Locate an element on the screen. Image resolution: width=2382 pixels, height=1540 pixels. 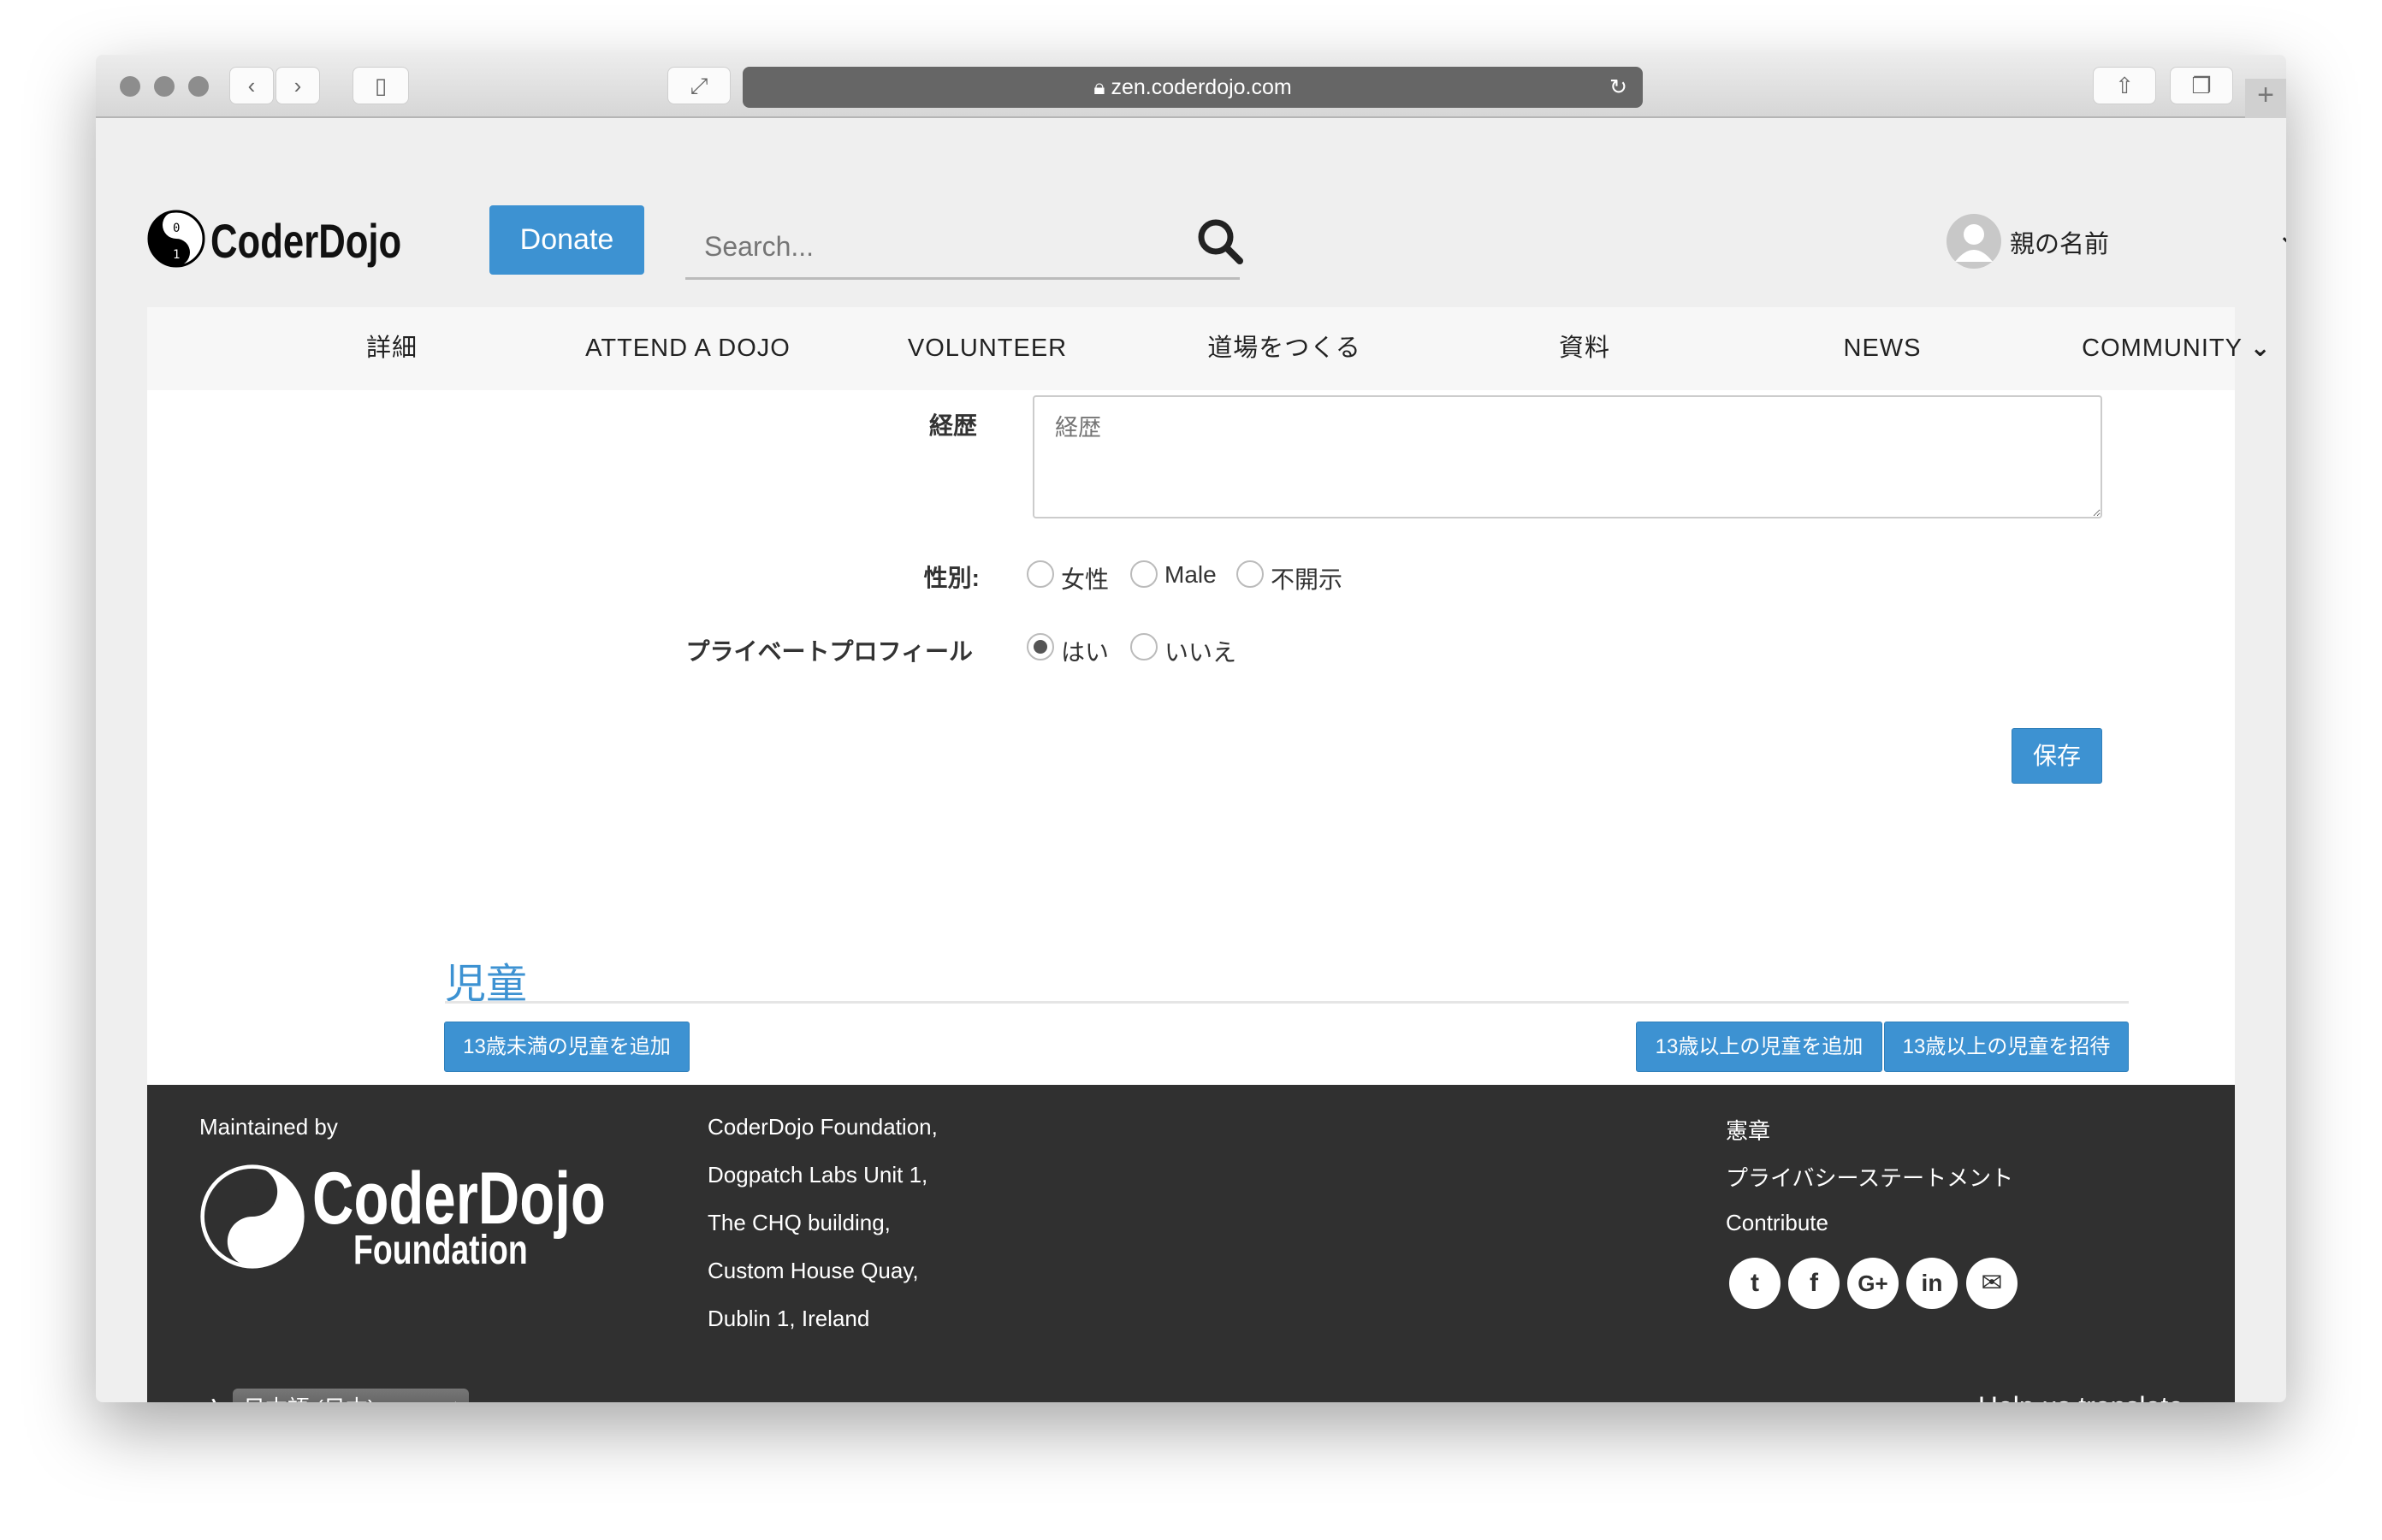
private-profile-label: プライベートプロフィール is located at coordinates (829, 651).